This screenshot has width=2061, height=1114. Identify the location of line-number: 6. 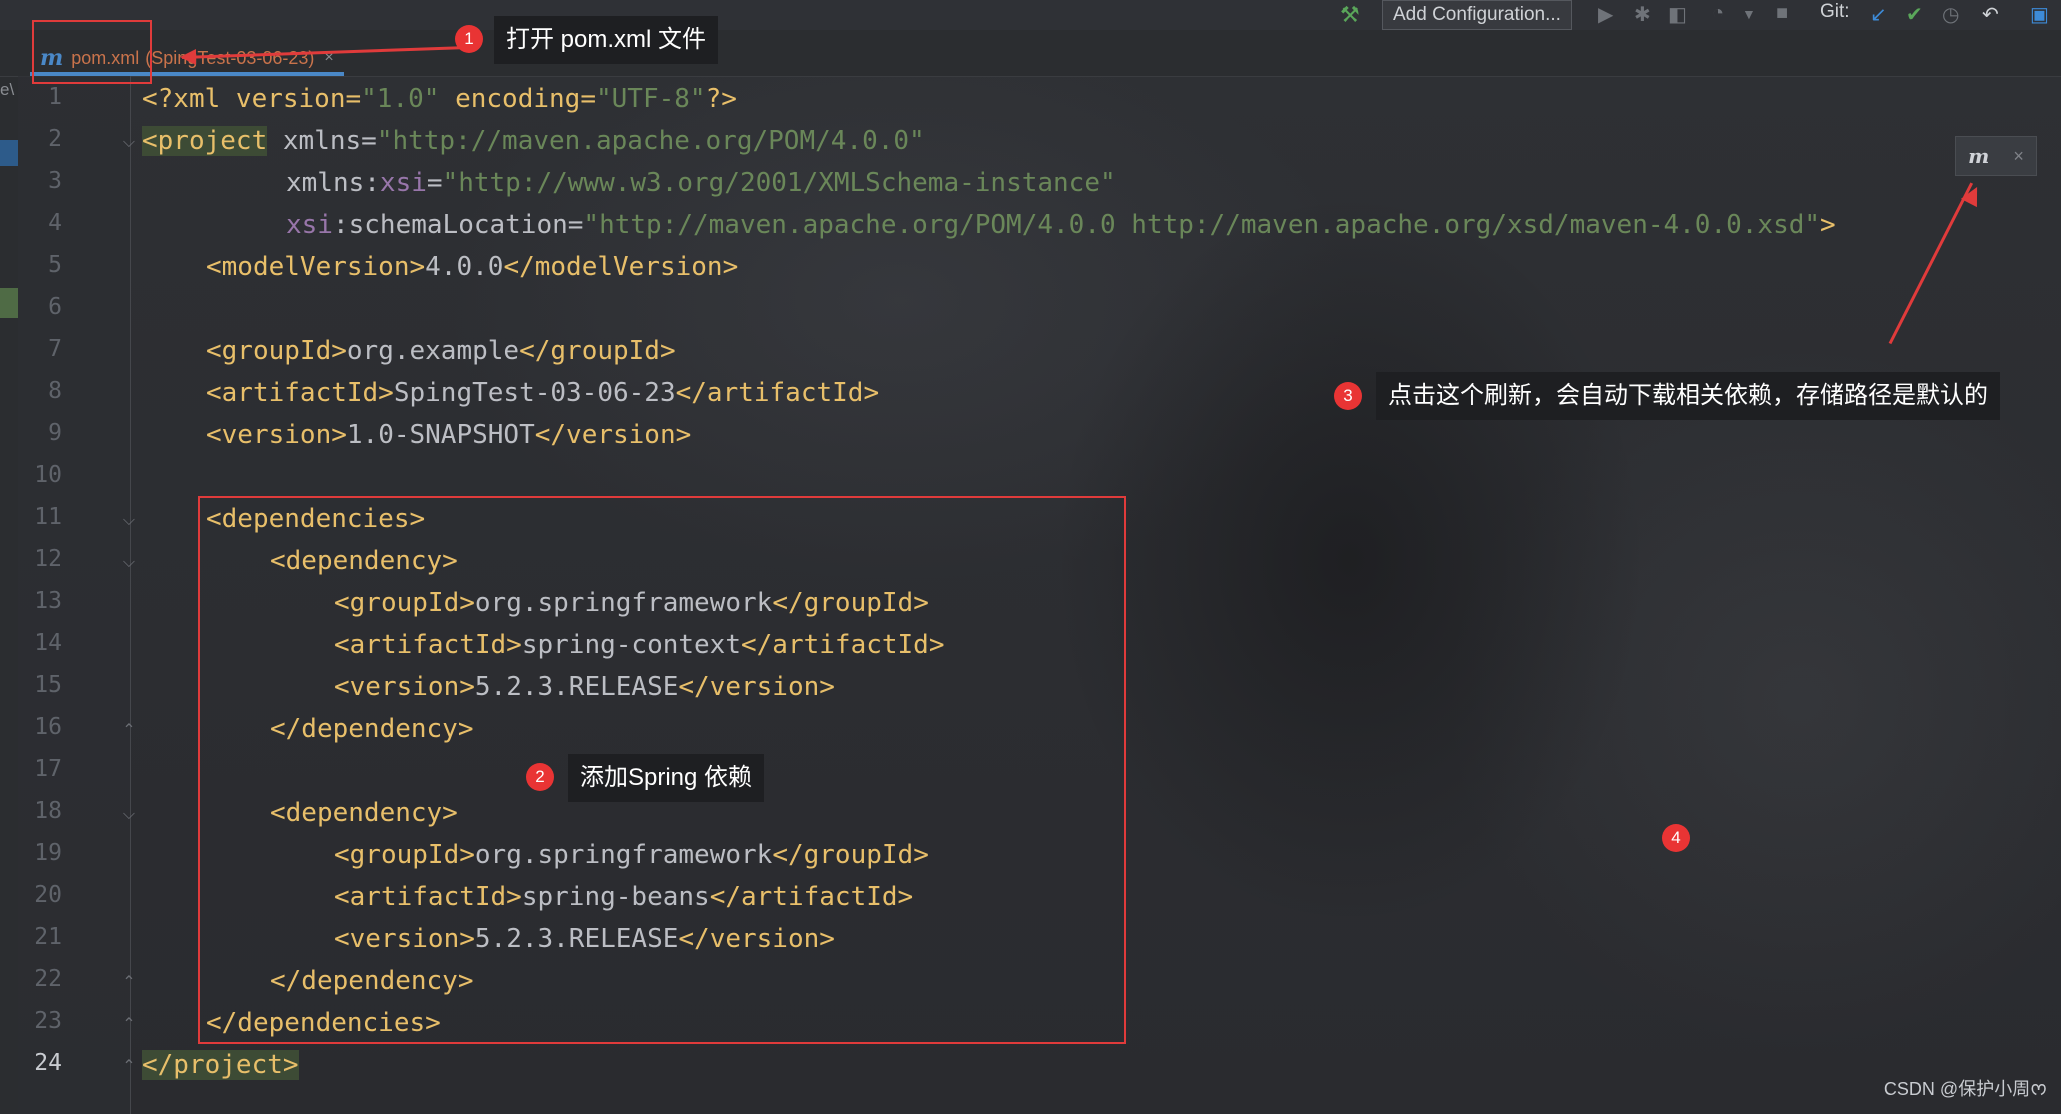
(55, 307).